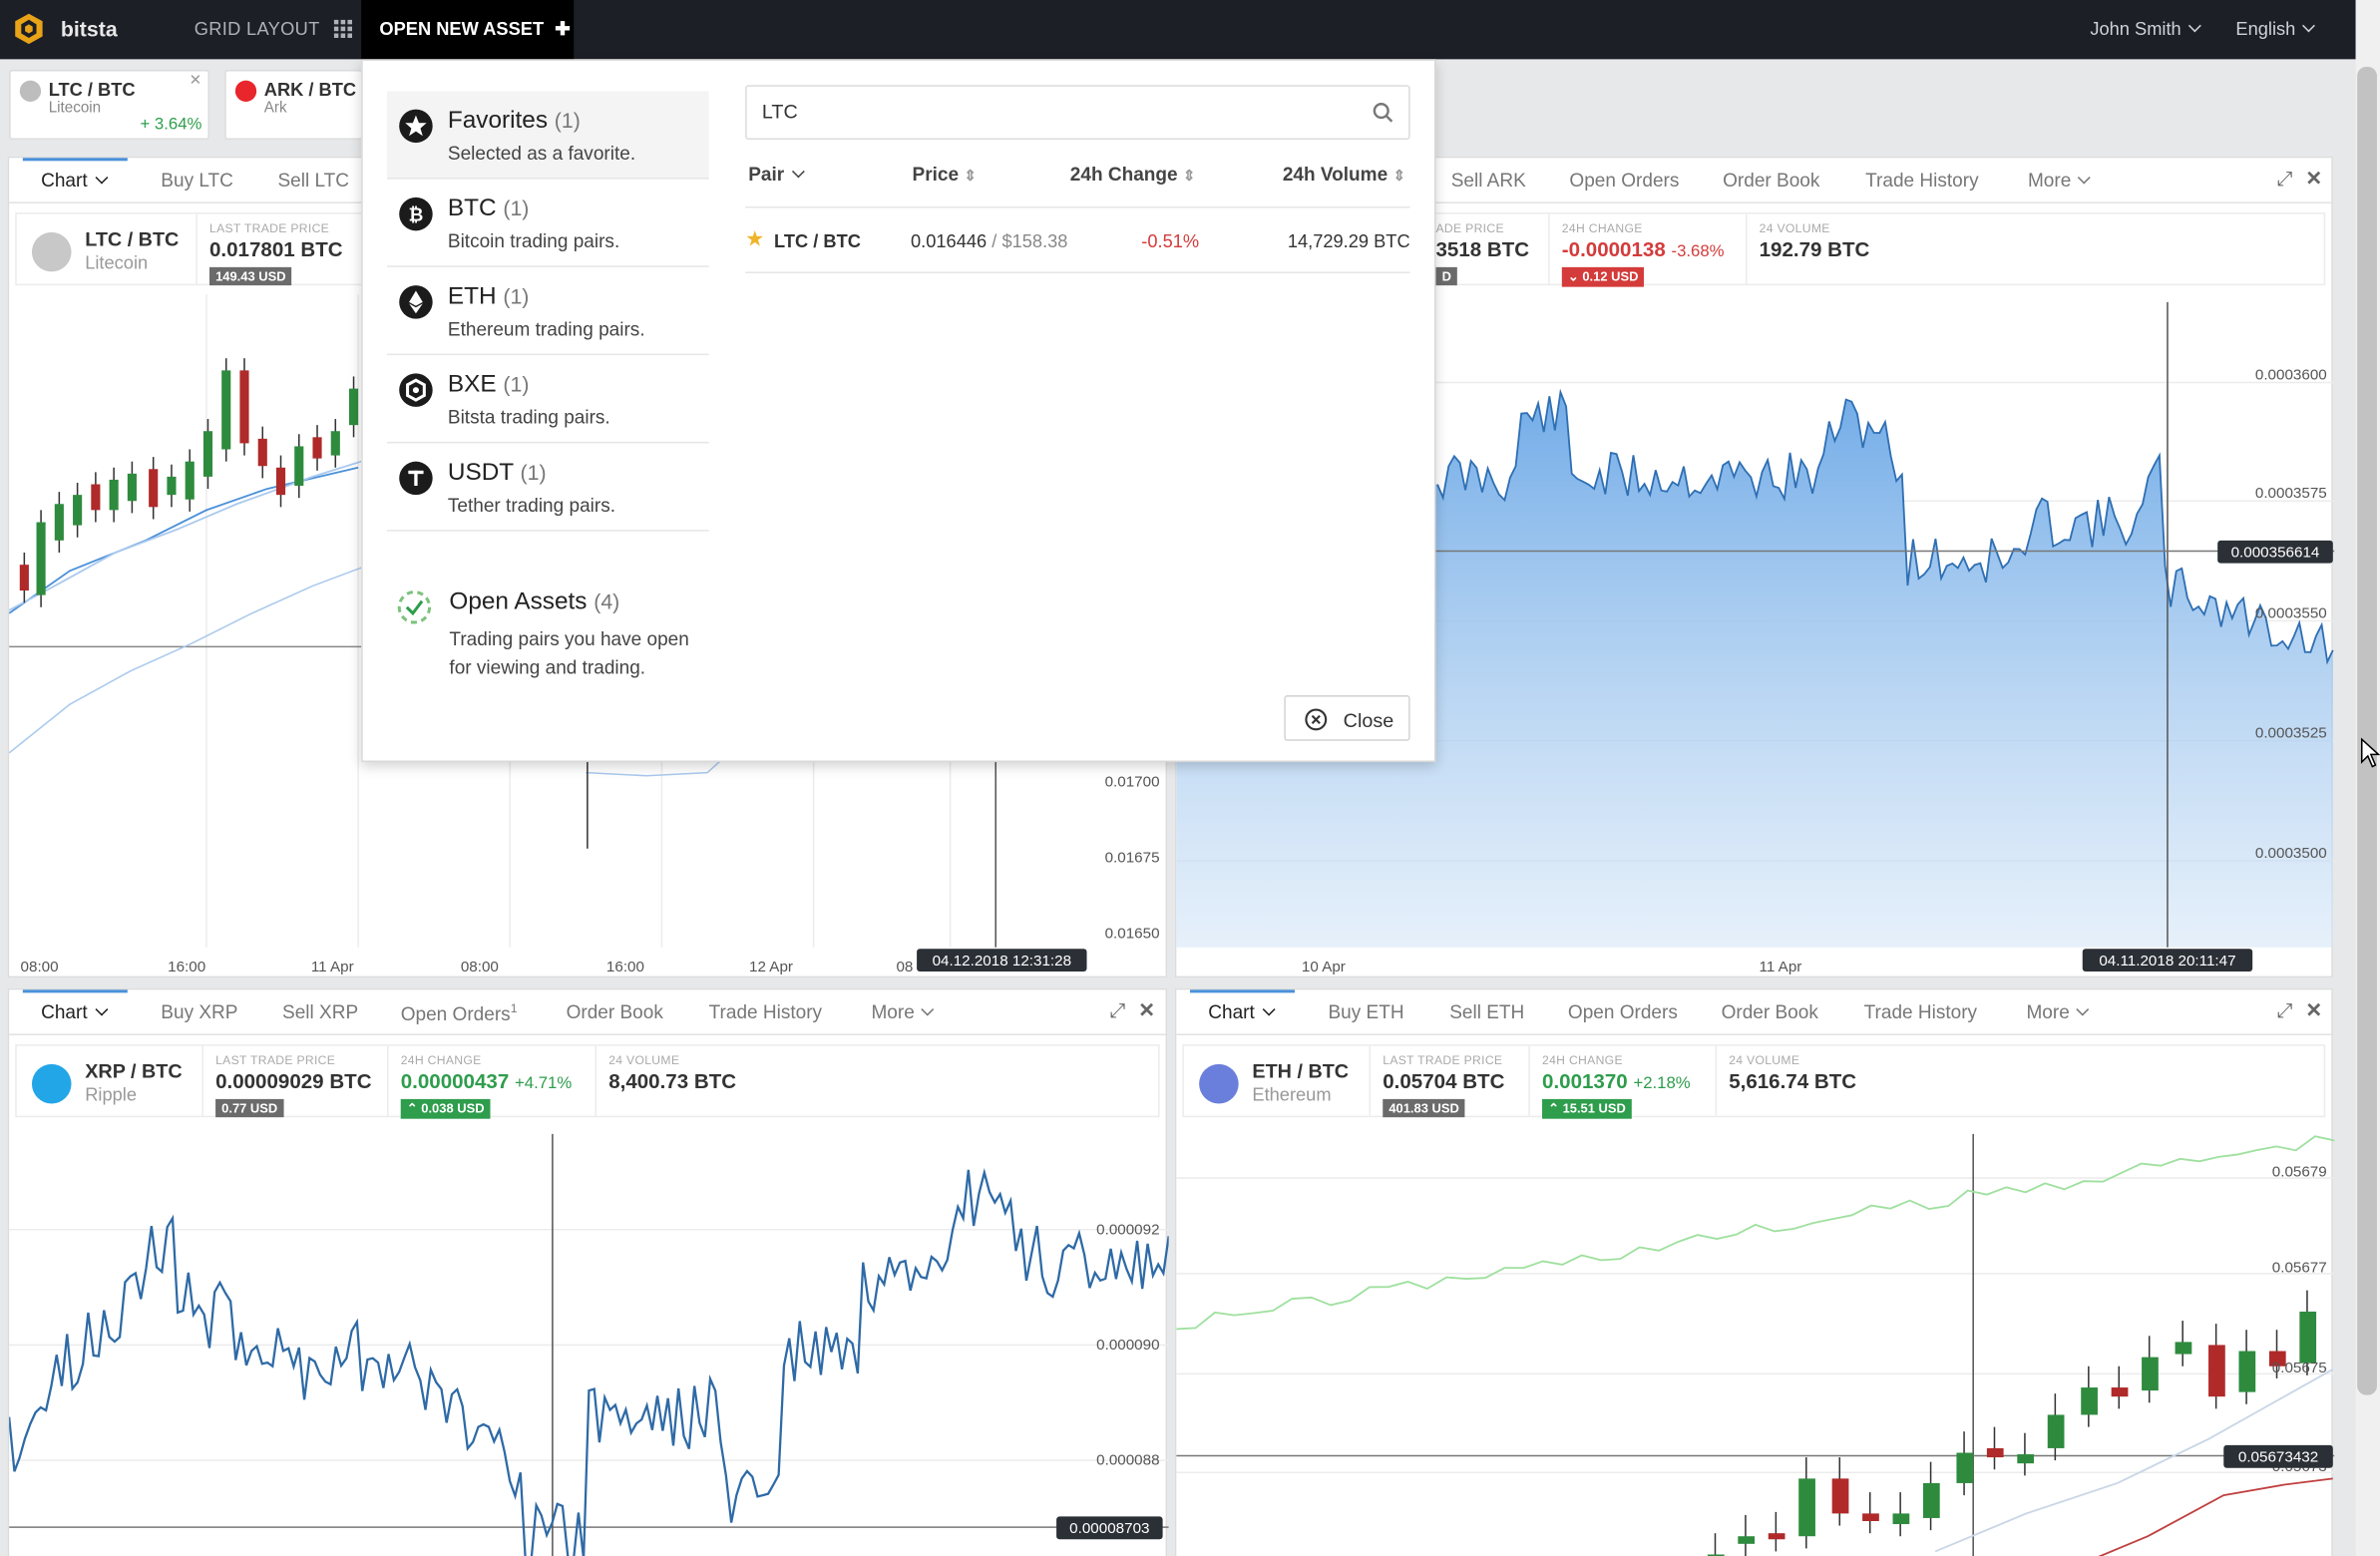  I want to click on asset-tab-pair: LTC / BTC, so click(92, 90).